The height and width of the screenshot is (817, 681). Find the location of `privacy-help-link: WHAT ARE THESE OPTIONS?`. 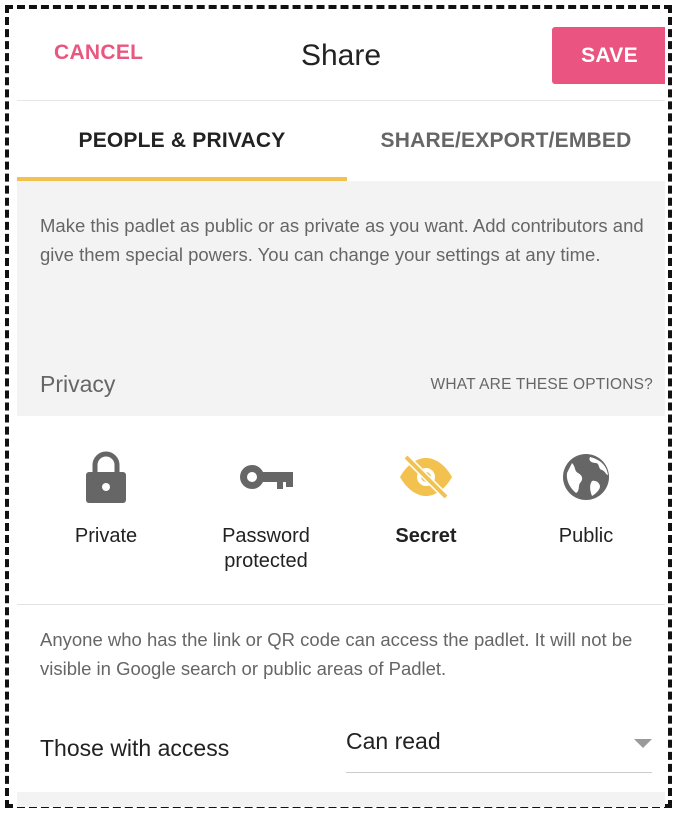

privacy-help-link: WHAT ARE THESE OPTIONS? is located at coordinates (541, 385).